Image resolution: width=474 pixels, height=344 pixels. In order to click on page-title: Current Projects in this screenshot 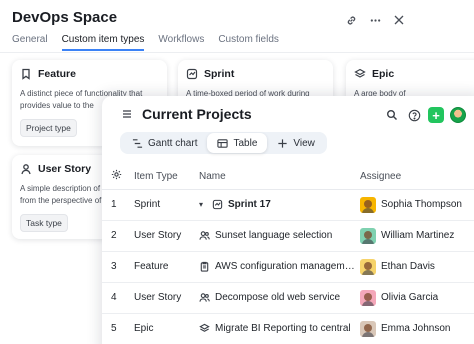, I will do `click(197, 114)`.